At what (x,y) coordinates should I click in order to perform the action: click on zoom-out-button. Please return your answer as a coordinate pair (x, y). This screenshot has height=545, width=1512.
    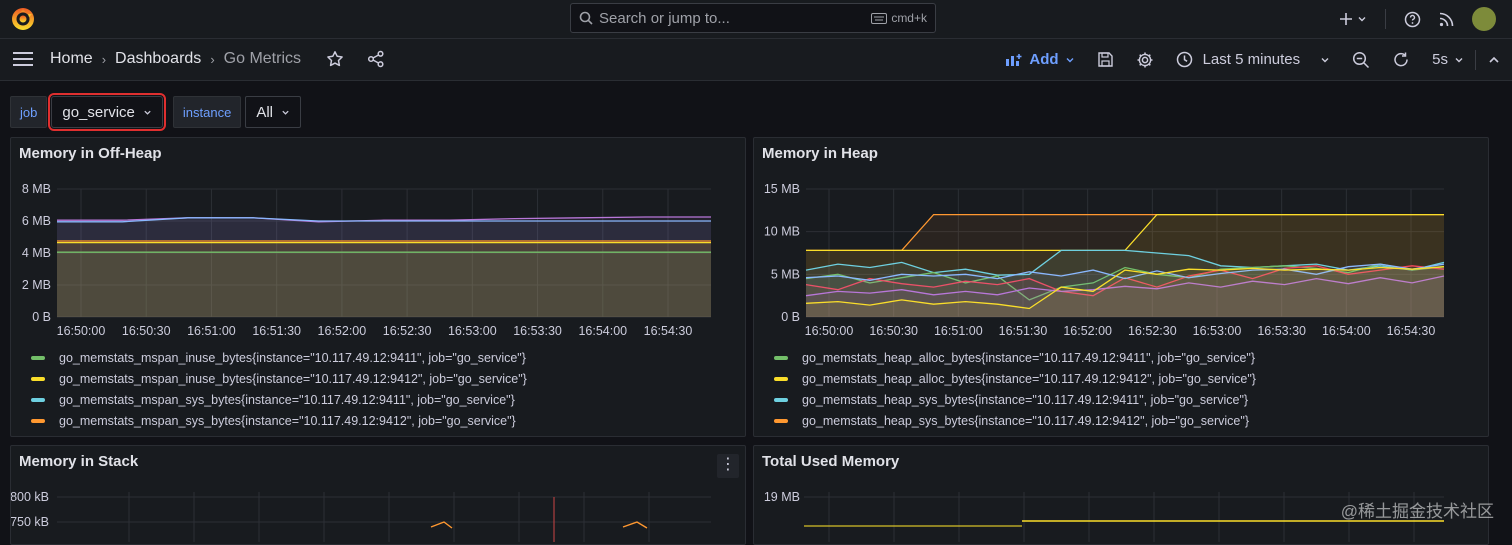
    Looking at the image, I should click on (1361, 59).